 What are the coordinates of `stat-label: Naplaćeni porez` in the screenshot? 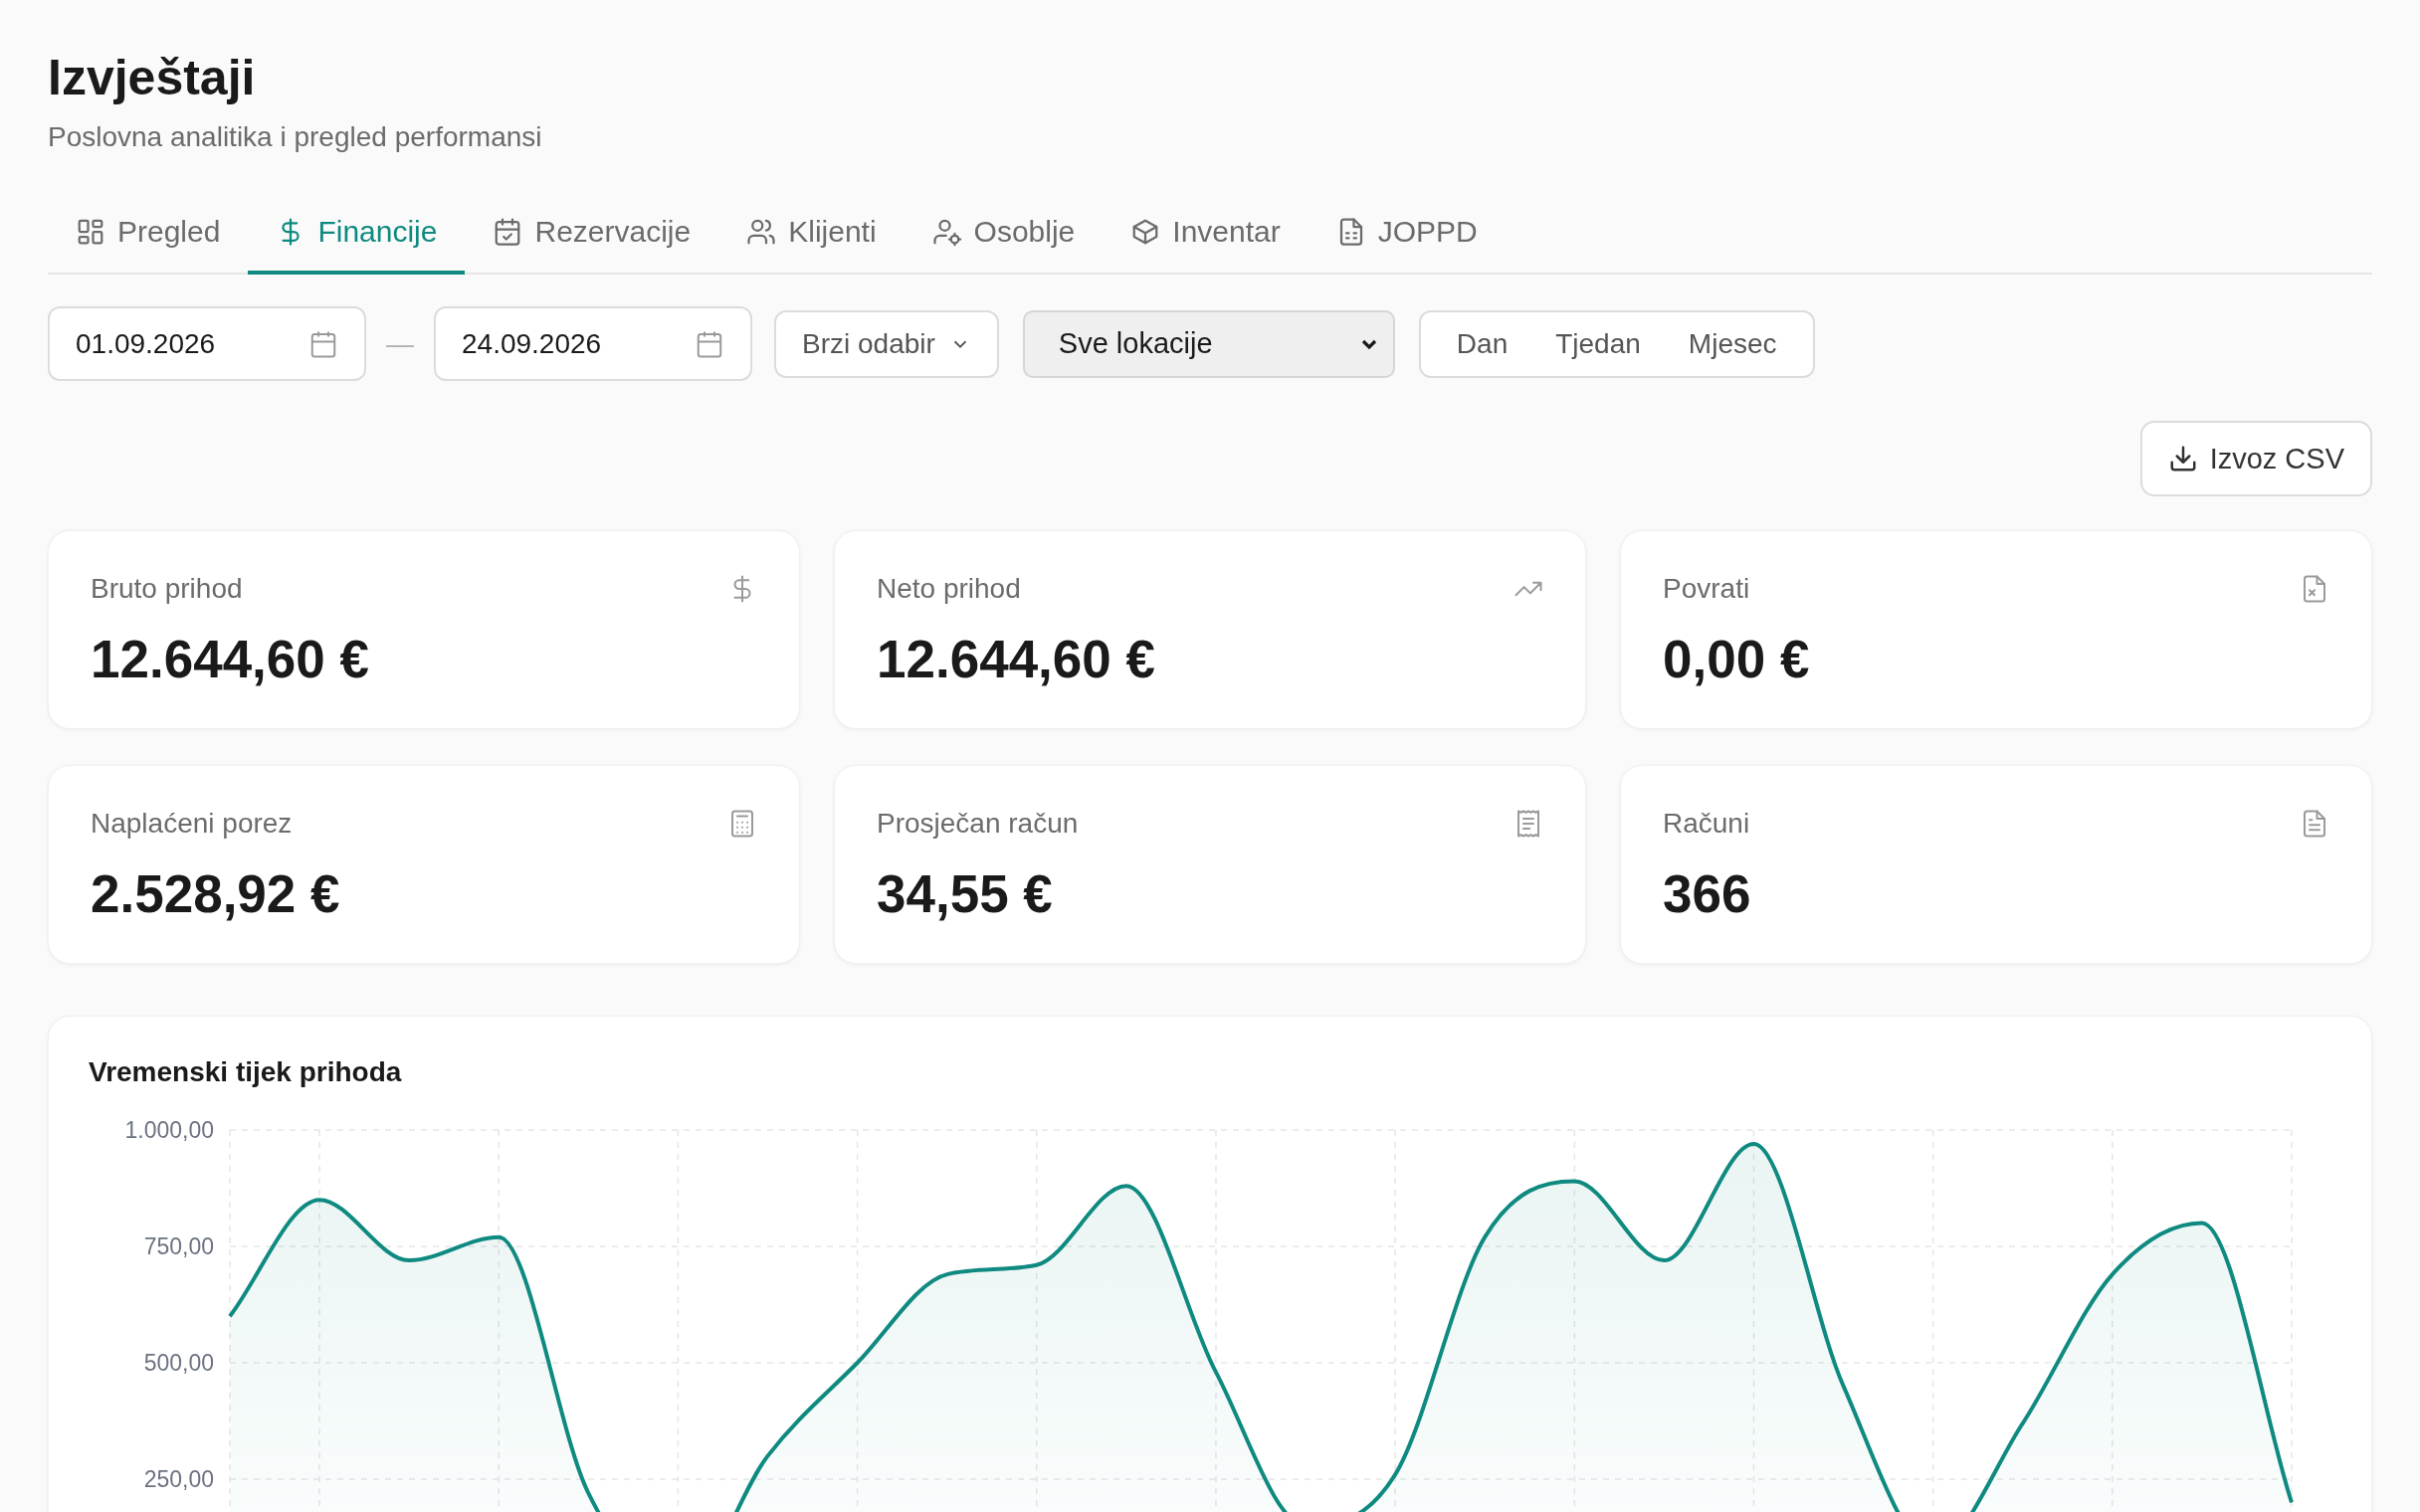 It's located at (192, 824).